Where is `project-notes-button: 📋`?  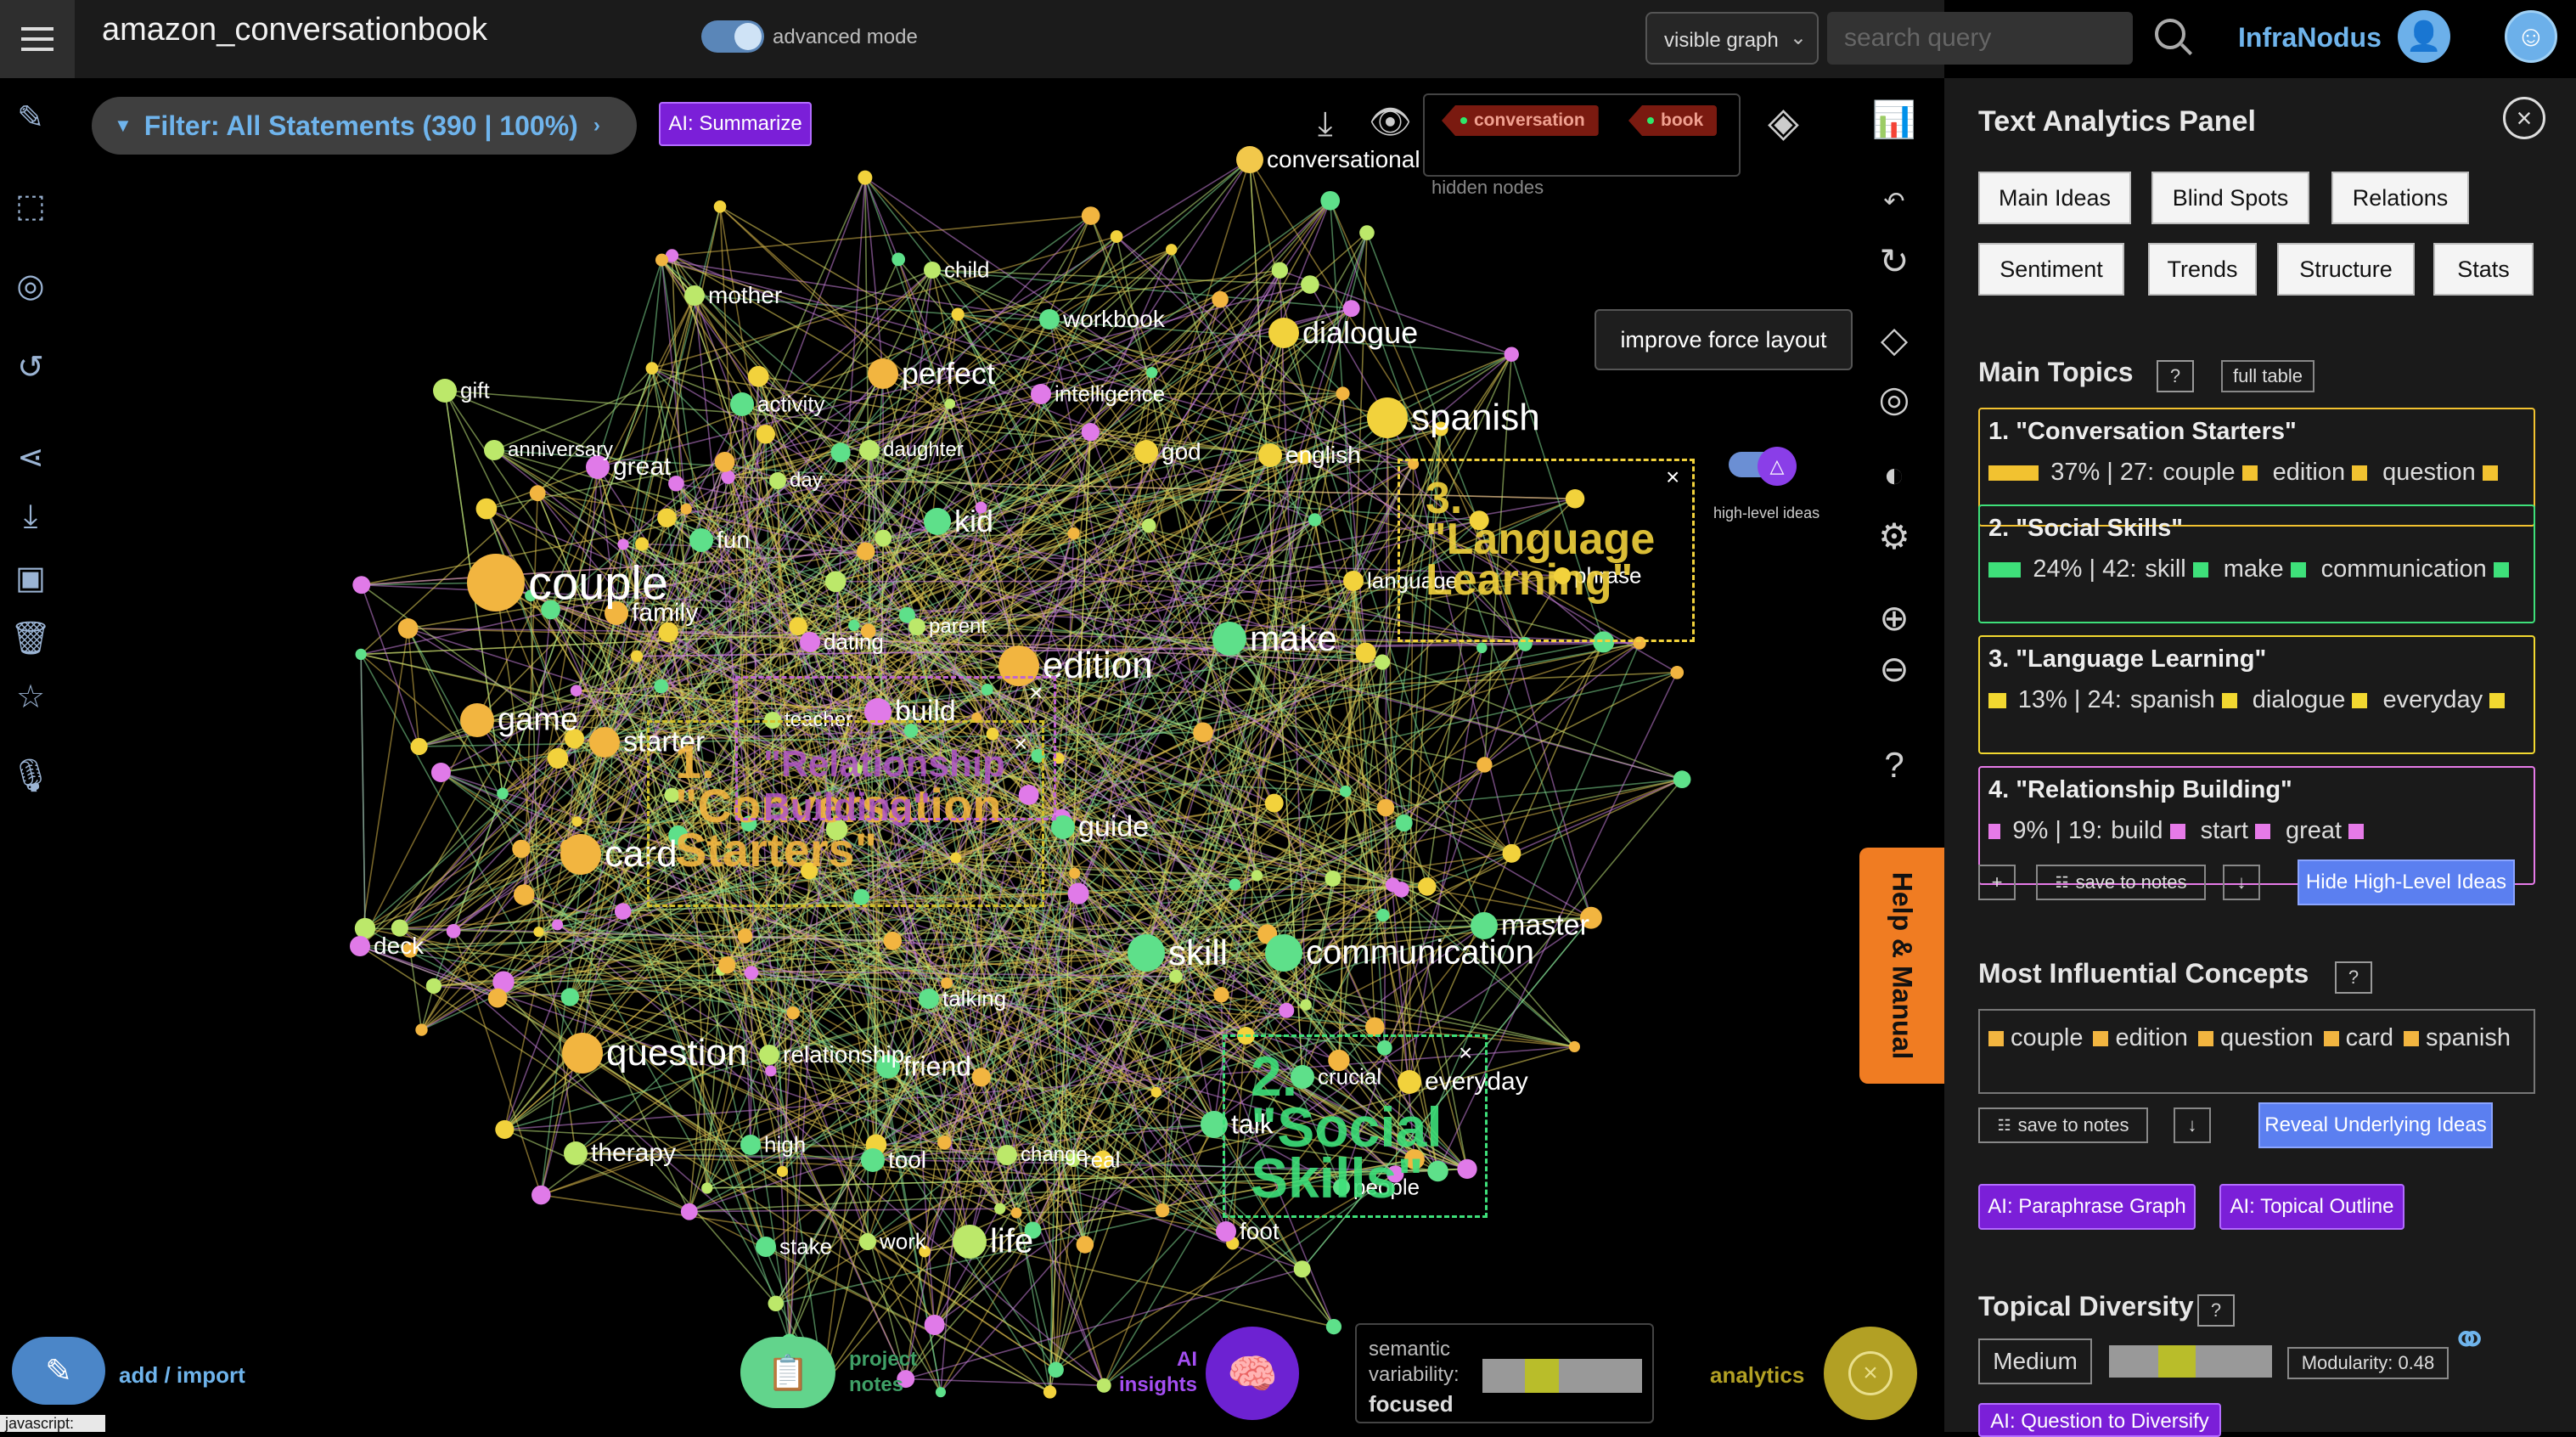
project-notes-button: 📋 is located at coordinates (787, 1372).